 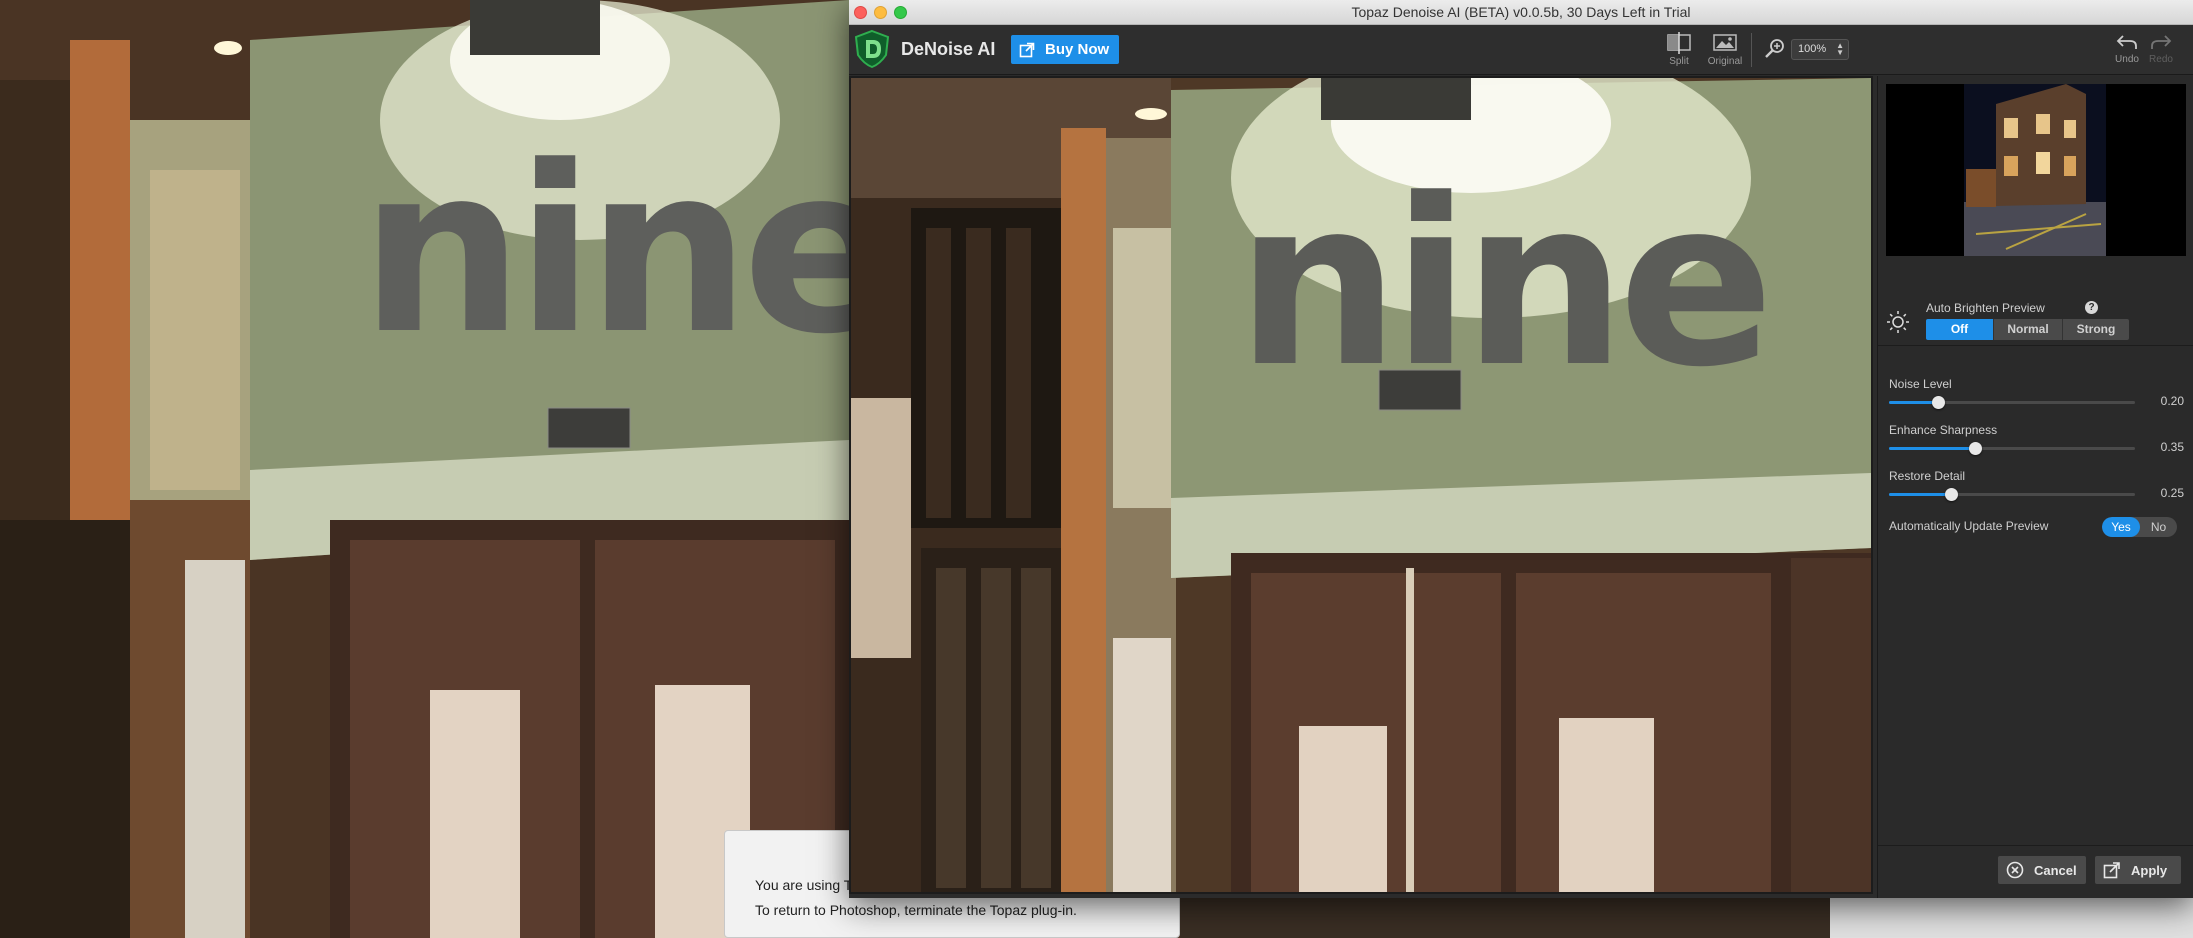 I want to click on auto-brighten-label: Auto Brighten Preview, so click(x=1985, y=308).